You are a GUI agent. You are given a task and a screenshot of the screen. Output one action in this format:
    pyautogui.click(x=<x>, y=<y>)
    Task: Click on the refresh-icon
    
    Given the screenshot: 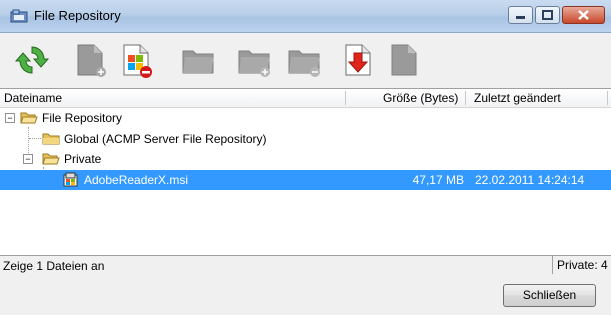 What is the action you would take?
    pyautogui.click(x=32, y=60)
    